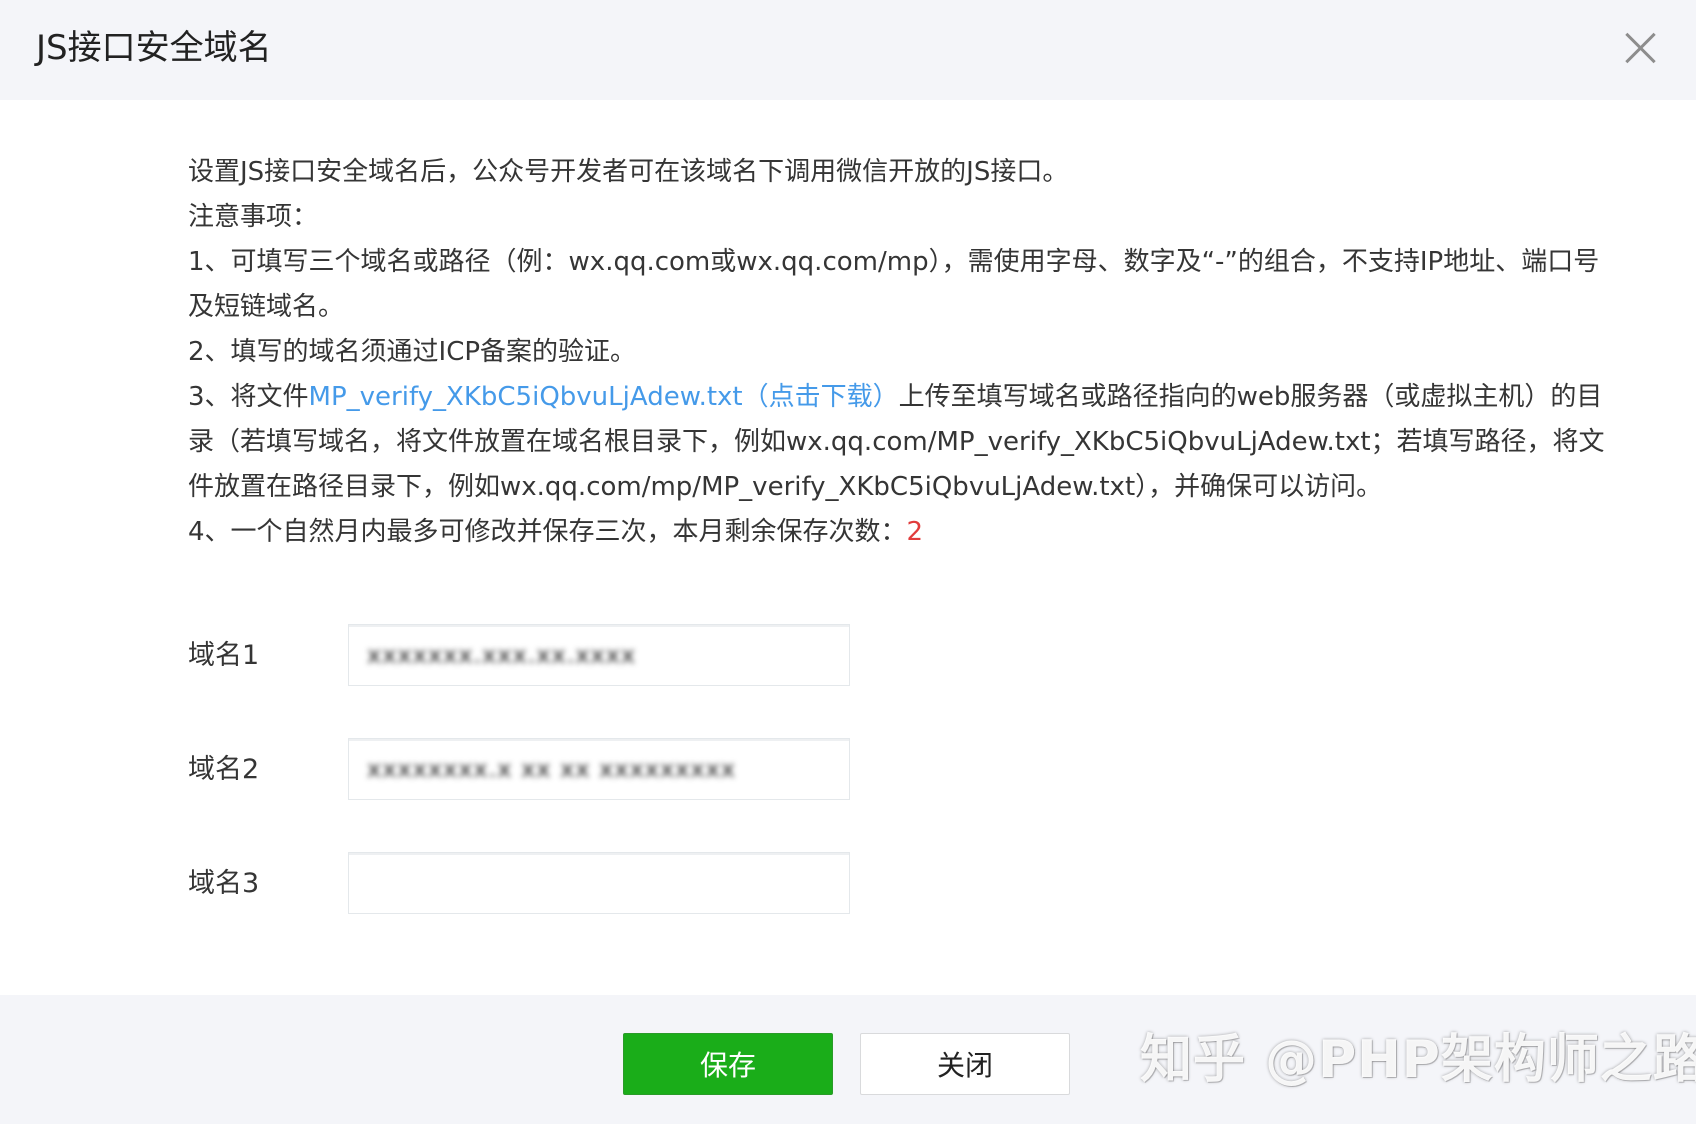 The height and width of the screenshot is (1124, 1696). I want to click on notice-title: 注意事项：, so click(253, 217).